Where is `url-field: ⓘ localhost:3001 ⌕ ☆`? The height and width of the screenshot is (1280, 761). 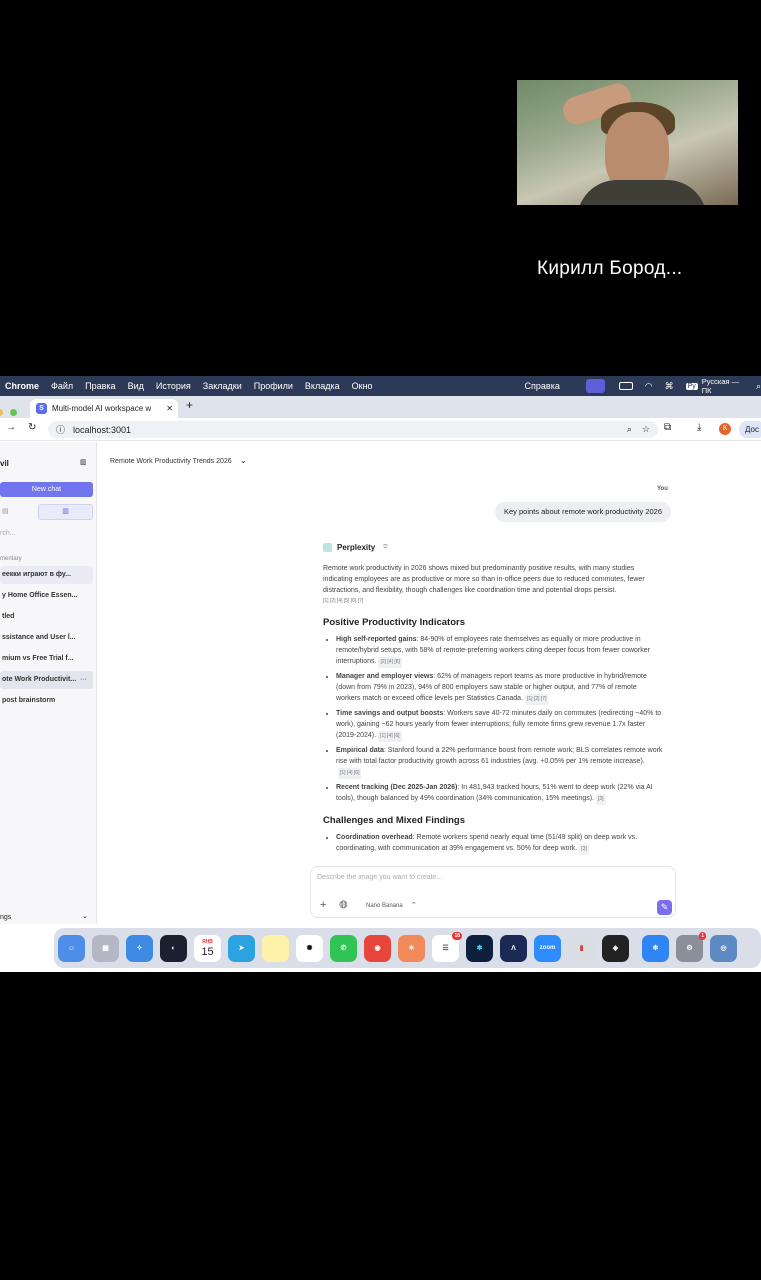
url-field: ⓘ localhost:3001 ⌕ ☆ is located at coordinates (353, 429).